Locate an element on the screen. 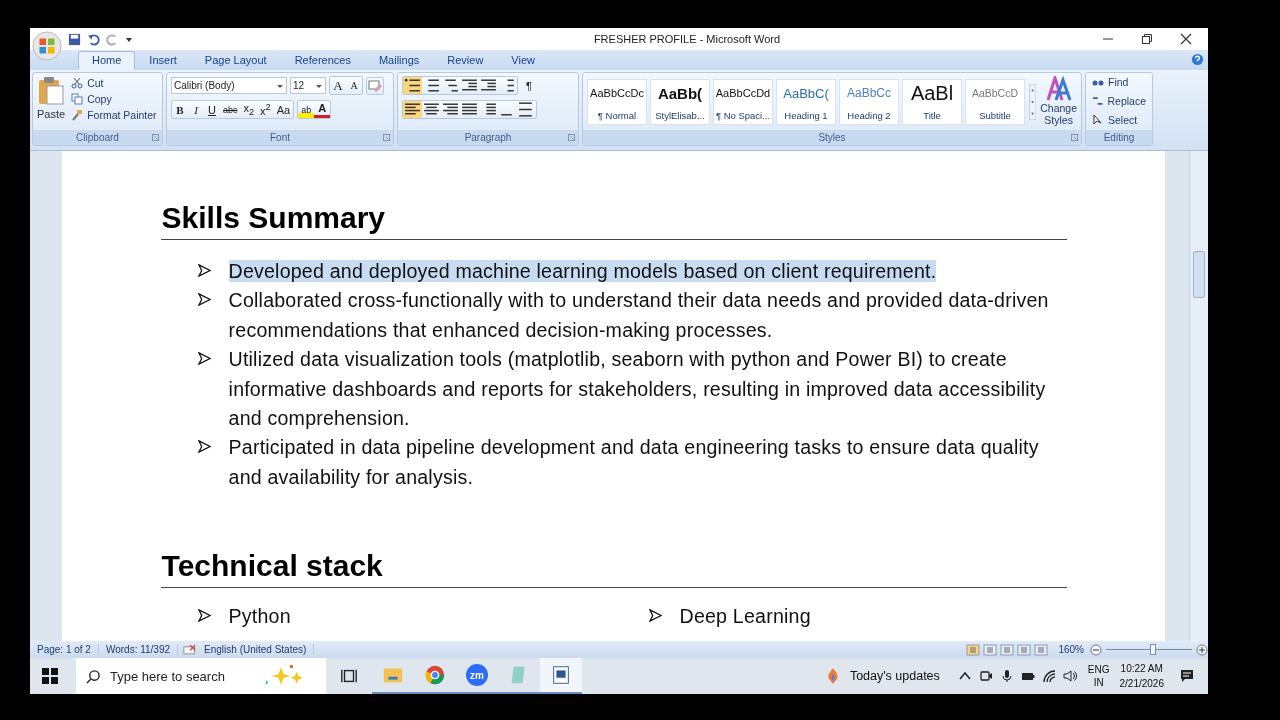 The width and height of the screenshot is (1280, 720). language-status: English (United States) is located at coordinates (256, 649).